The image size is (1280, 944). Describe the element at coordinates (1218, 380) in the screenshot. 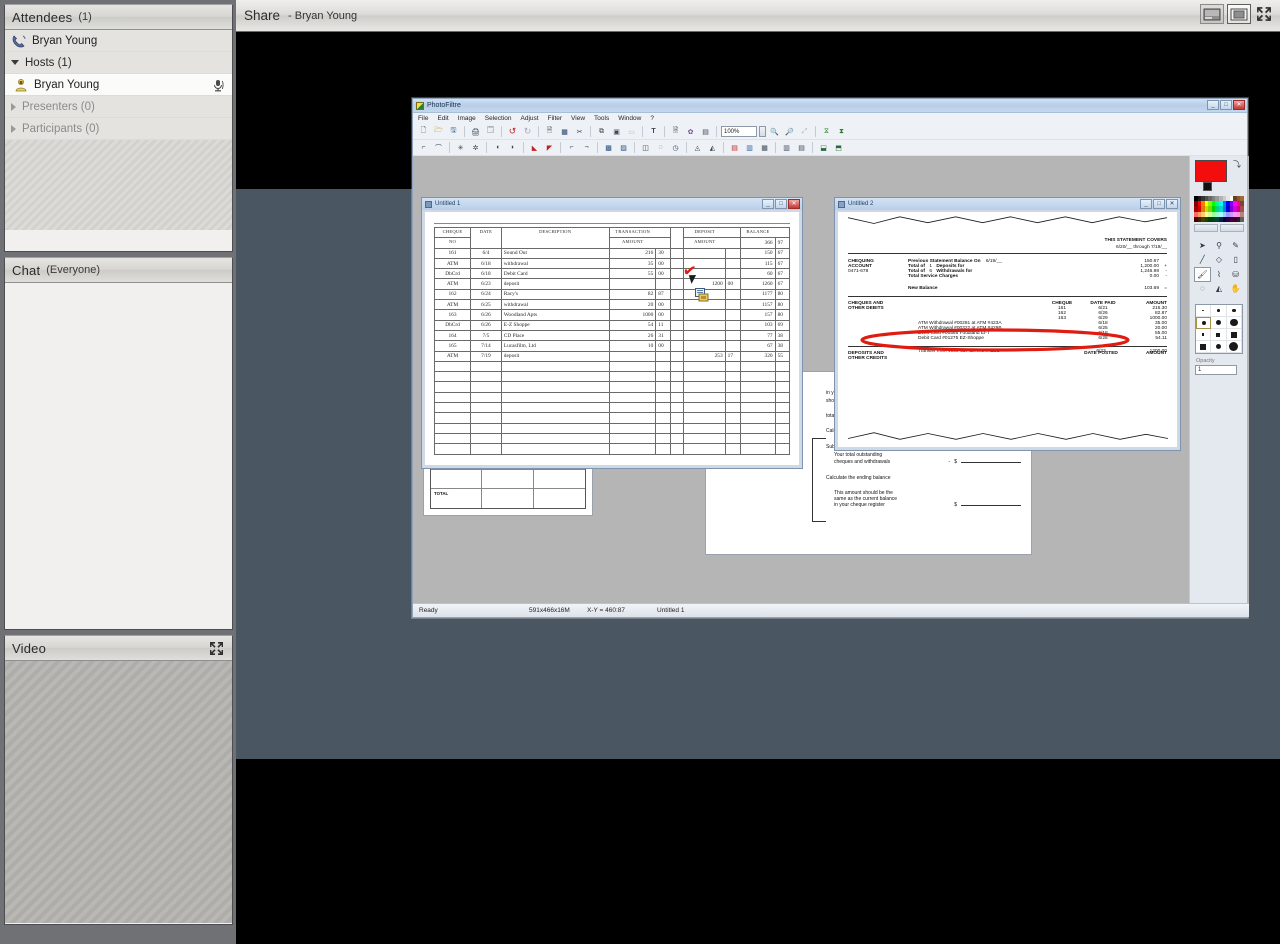

I see `photofiltre-tool-panel: ⤵ ➤ ⚲ ✎ ╱ ◇ ▯ 🖌 ⌇ ⛁ ◌ ◭ ✋ Opacity 1` at that location.